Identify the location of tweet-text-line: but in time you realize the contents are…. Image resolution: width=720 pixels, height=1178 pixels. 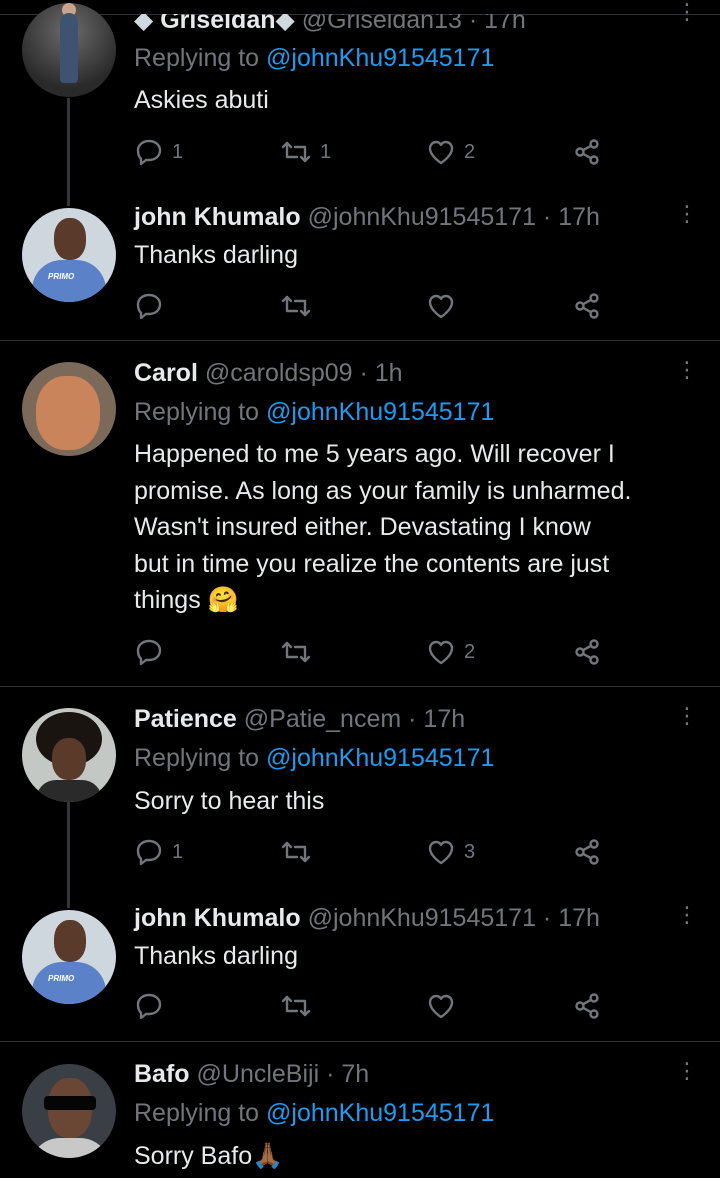
(372, 563).